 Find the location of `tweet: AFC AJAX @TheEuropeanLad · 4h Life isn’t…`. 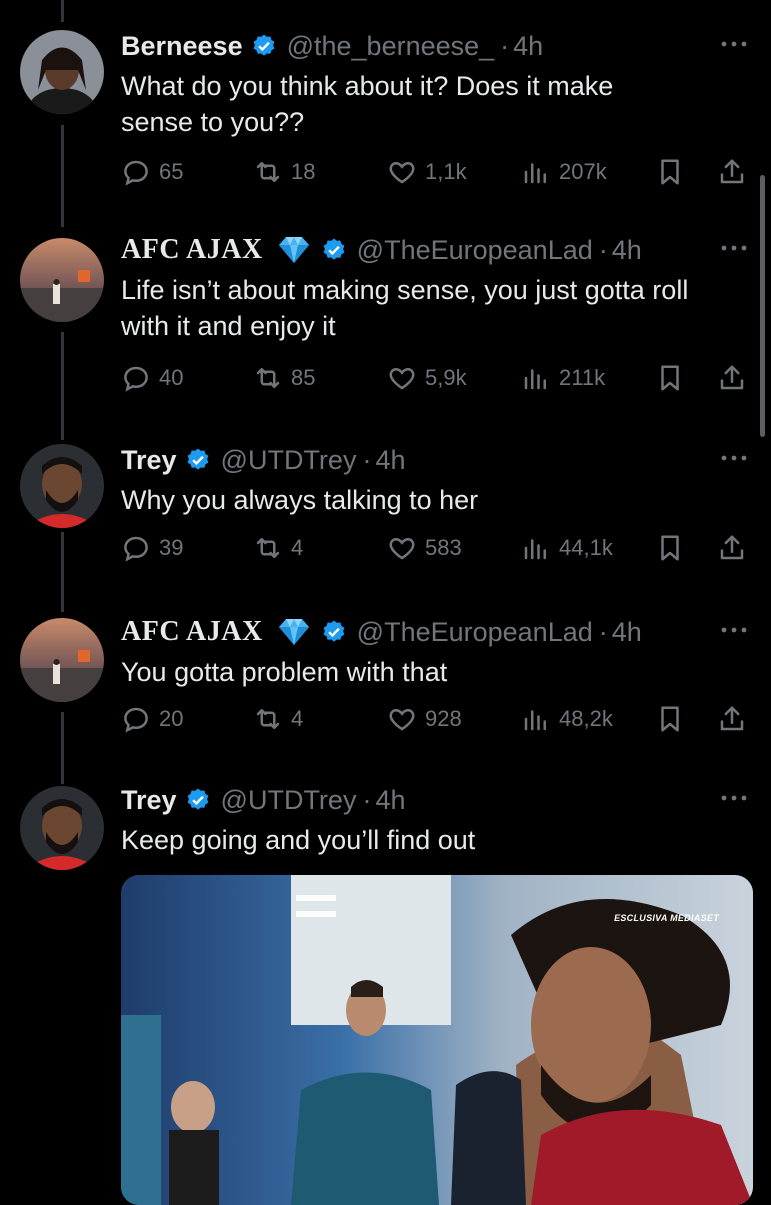

tweet: AFC AJAX @TheEuropeanLad · 4h Life isn’t… is located at coordinates (385, 315).